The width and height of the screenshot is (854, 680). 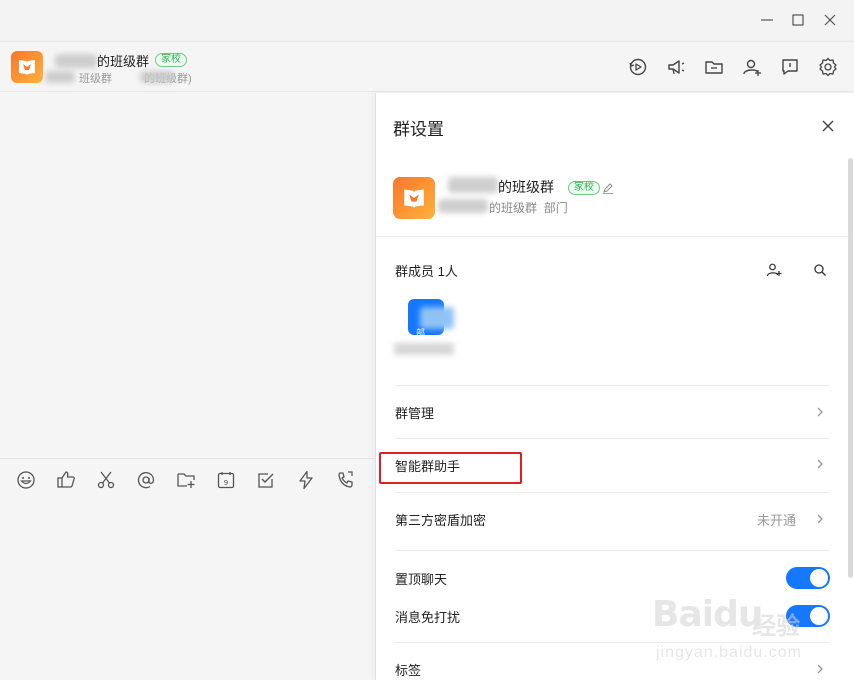 What do you see at coordinates (408, 670) in the screenshot?
I see `tags-label: 标签` at bounding box center [408, 670].